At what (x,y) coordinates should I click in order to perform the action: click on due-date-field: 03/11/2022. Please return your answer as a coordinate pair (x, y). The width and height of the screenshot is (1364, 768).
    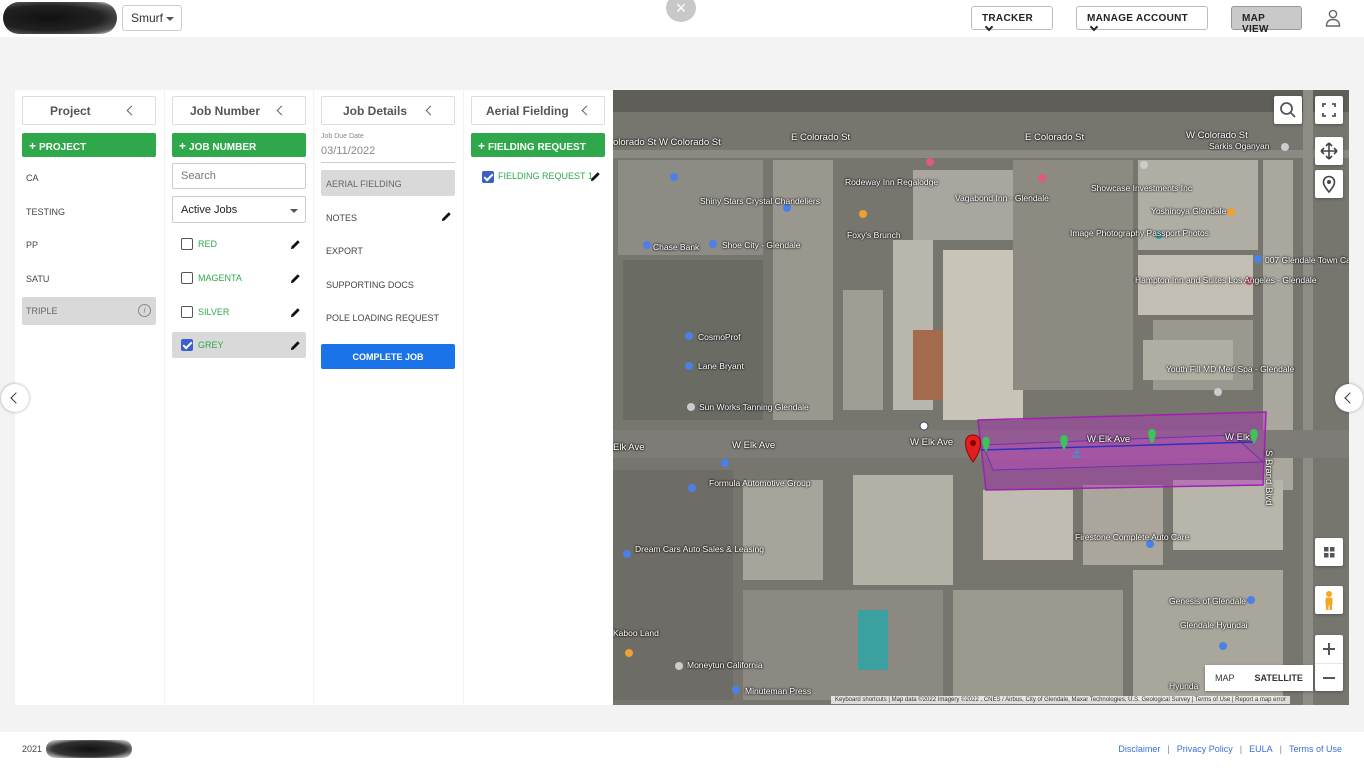
    Looking at the image, I should click on (388, 154).